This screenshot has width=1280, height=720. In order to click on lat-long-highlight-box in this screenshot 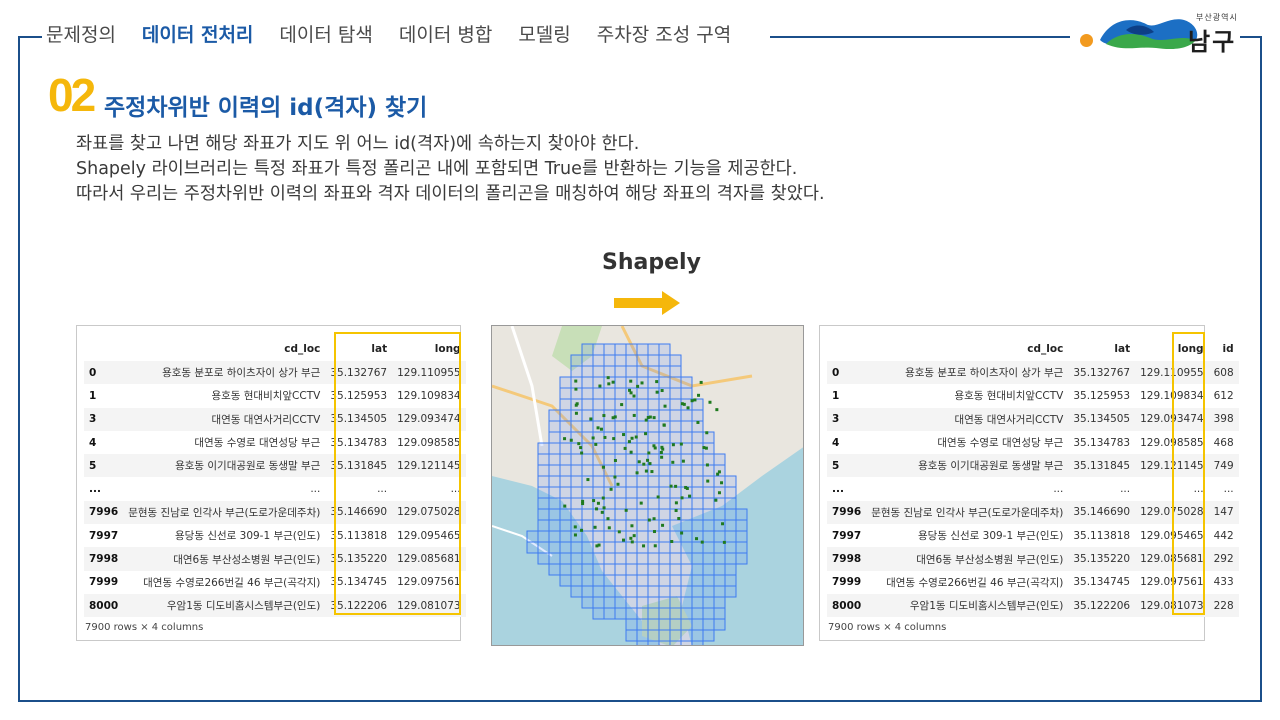, I will do `click(397, 473)`.